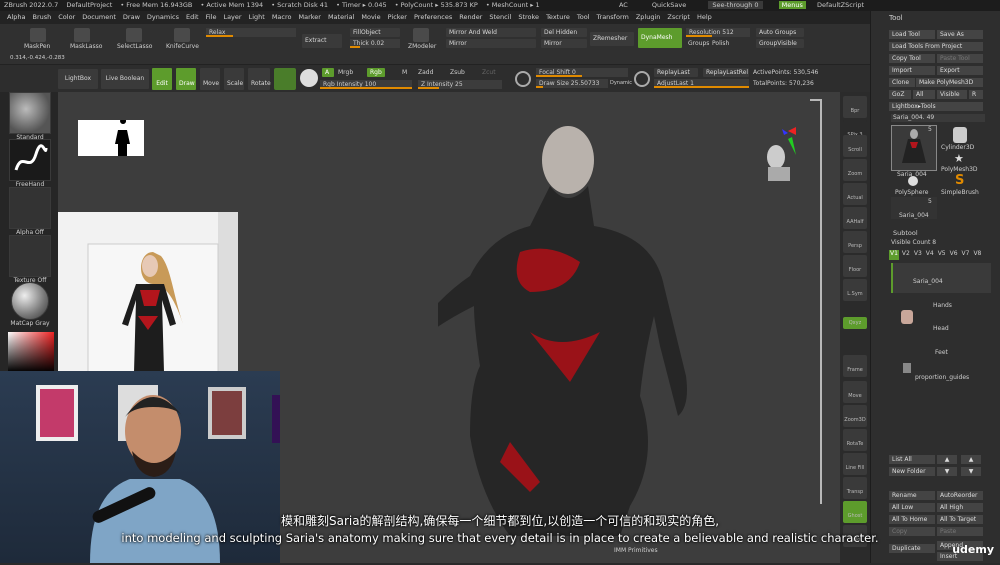 Image resolution: width=1000 pixels, height=565 pixels. I want to click on zscript-select: DefaultZScript, so click(840, 5).